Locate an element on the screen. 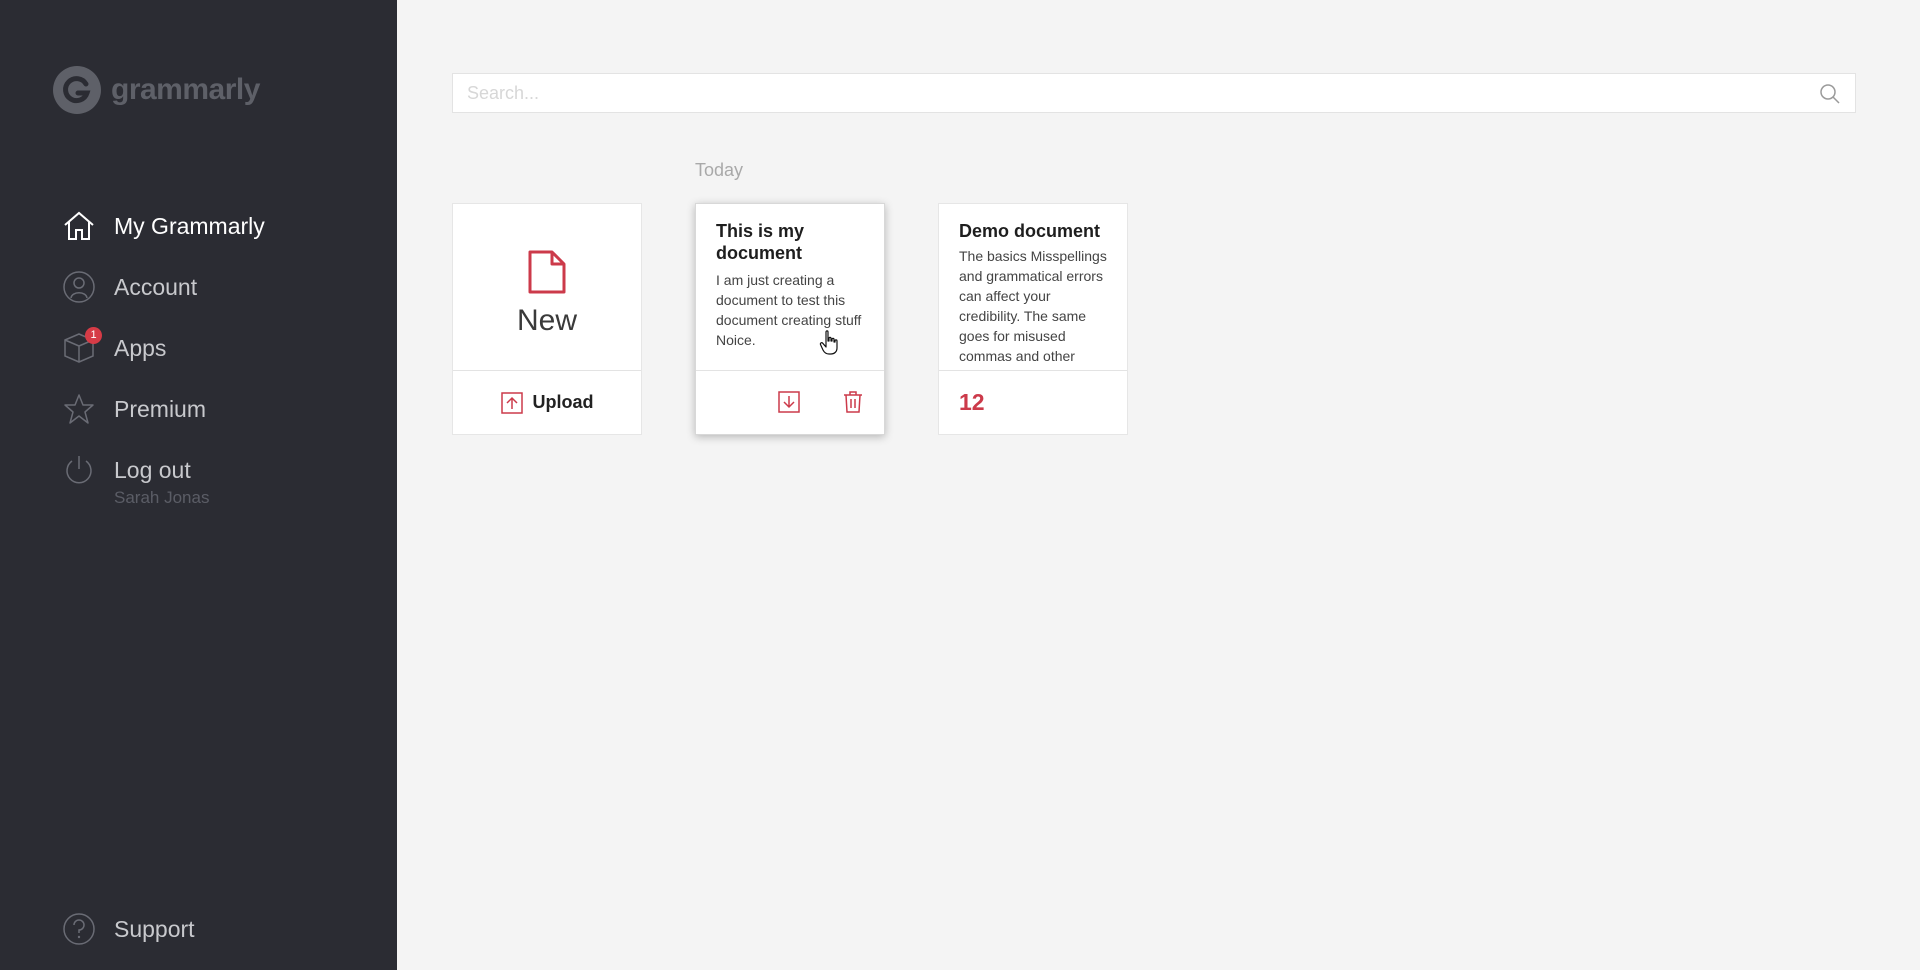 This screenshot has height=970, width=1920. new-document-icon is located at coordinates (547, 272).